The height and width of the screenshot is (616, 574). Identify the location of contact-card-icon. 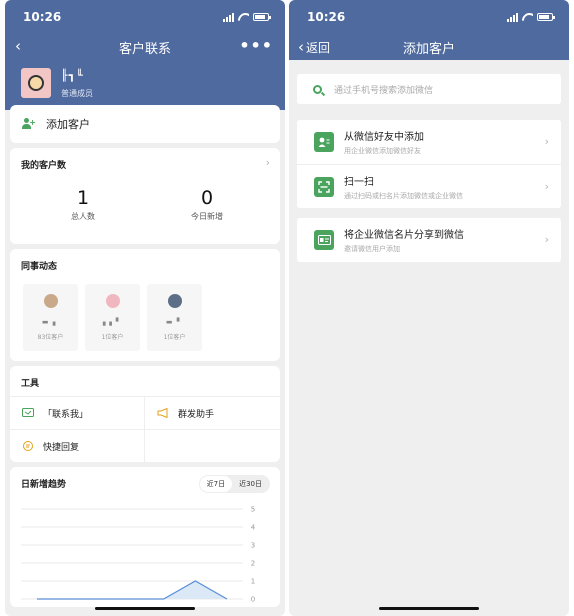
(324, 142).